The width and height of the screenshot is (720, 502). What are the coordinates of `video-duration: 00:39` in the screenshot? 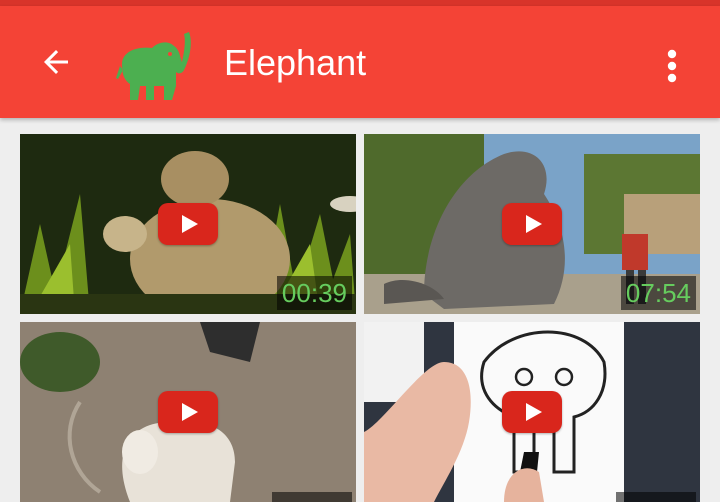 It's located at (314, 293).